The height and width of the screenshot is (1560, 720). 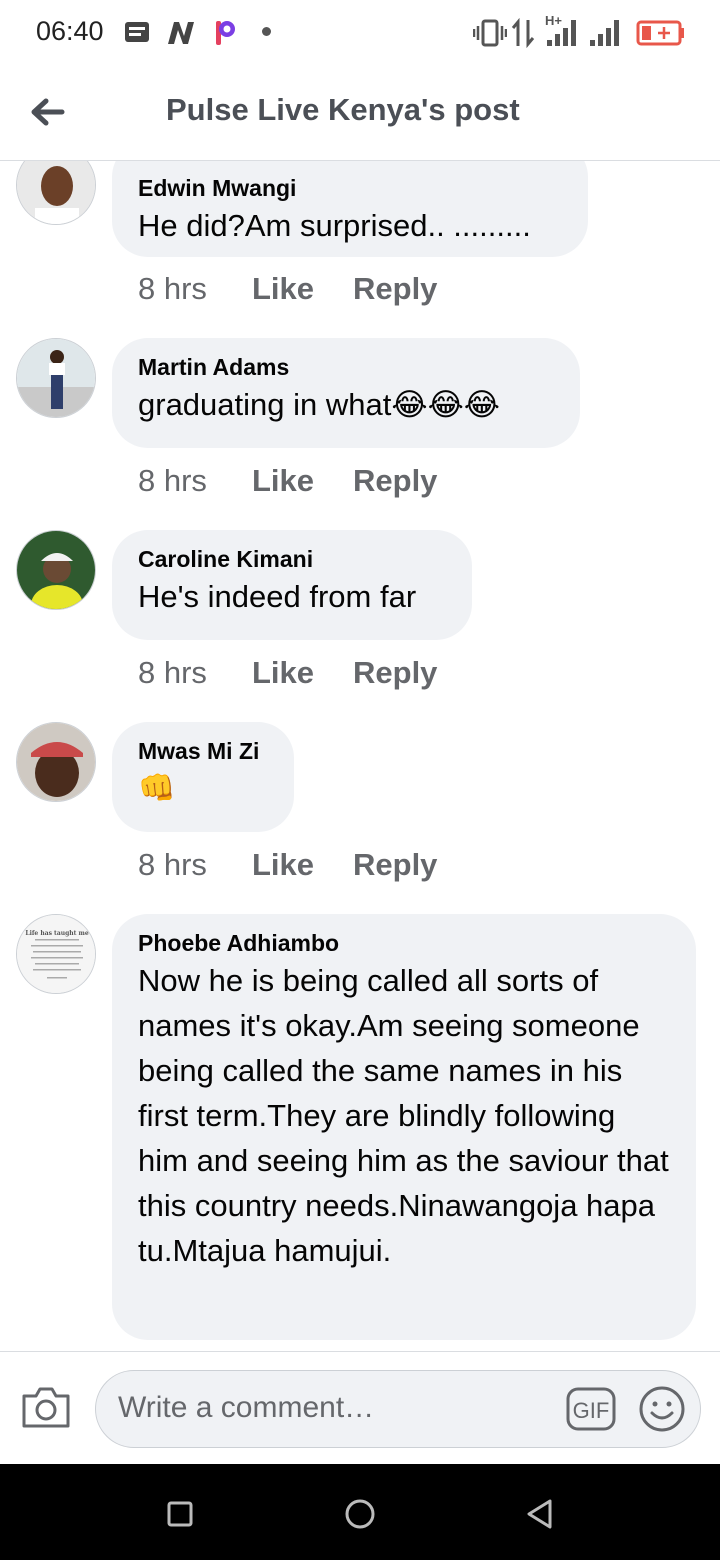 What do you see at coordinates (56, 954) in the screenshot?
I see `avatar: Life has taught me` at bounding box center [56, 954].